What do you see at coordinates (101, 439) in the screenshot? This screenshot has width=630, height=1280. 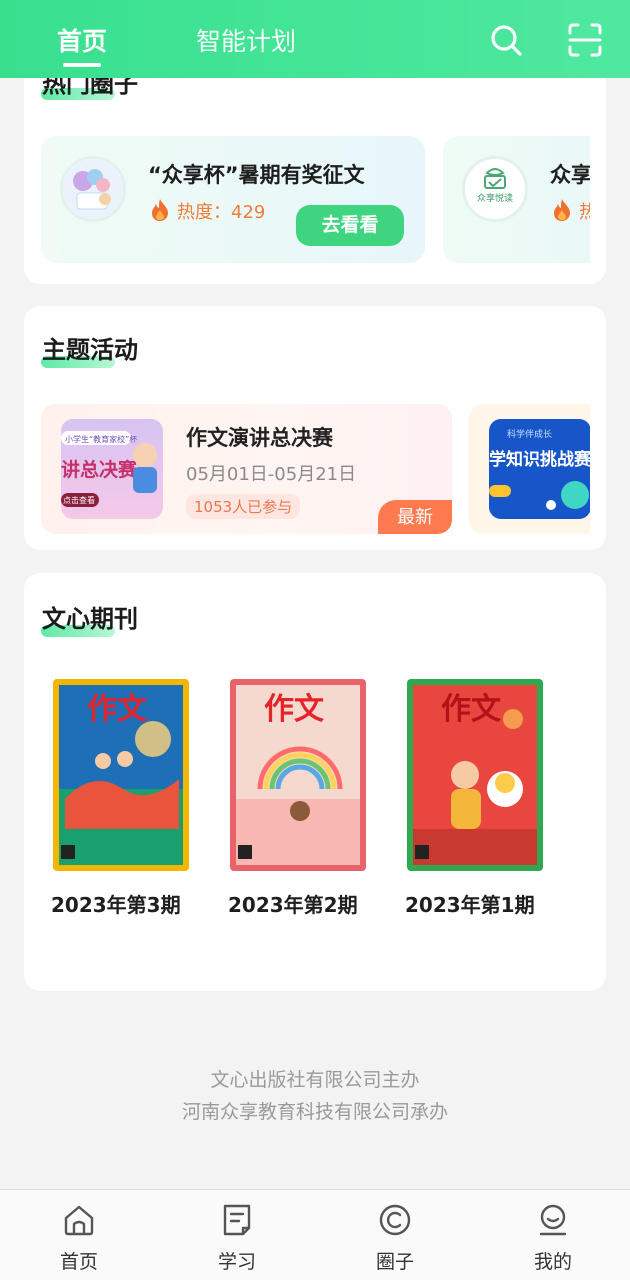 I see `thumb-top-text: 小学生“教育家校”杯` at bounding box center [101, 439].